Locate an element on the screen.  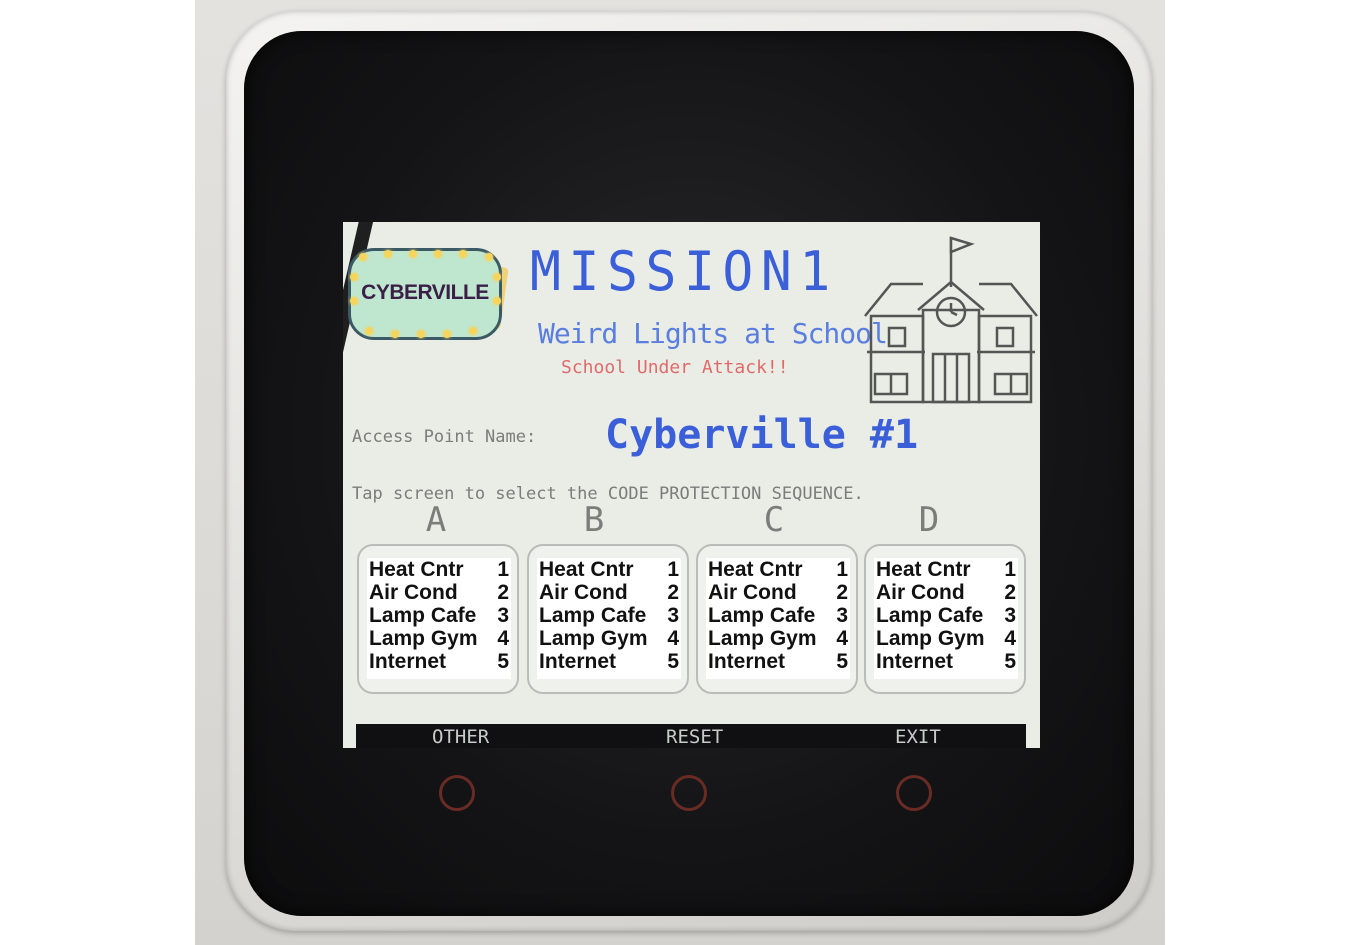
school-building-icon is located at coordinates (951, 320).